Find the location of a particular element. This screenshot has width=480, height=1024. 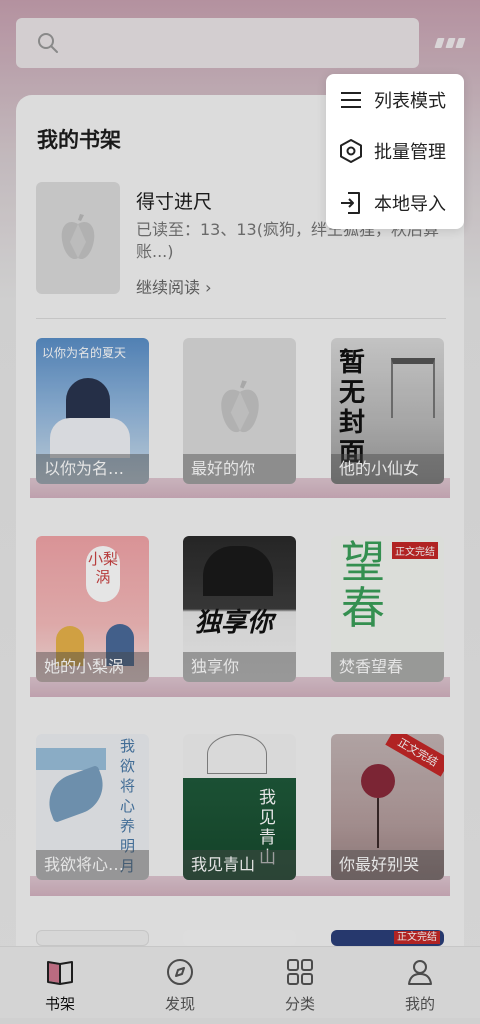

search-icon is located at coordinates (48, 43).